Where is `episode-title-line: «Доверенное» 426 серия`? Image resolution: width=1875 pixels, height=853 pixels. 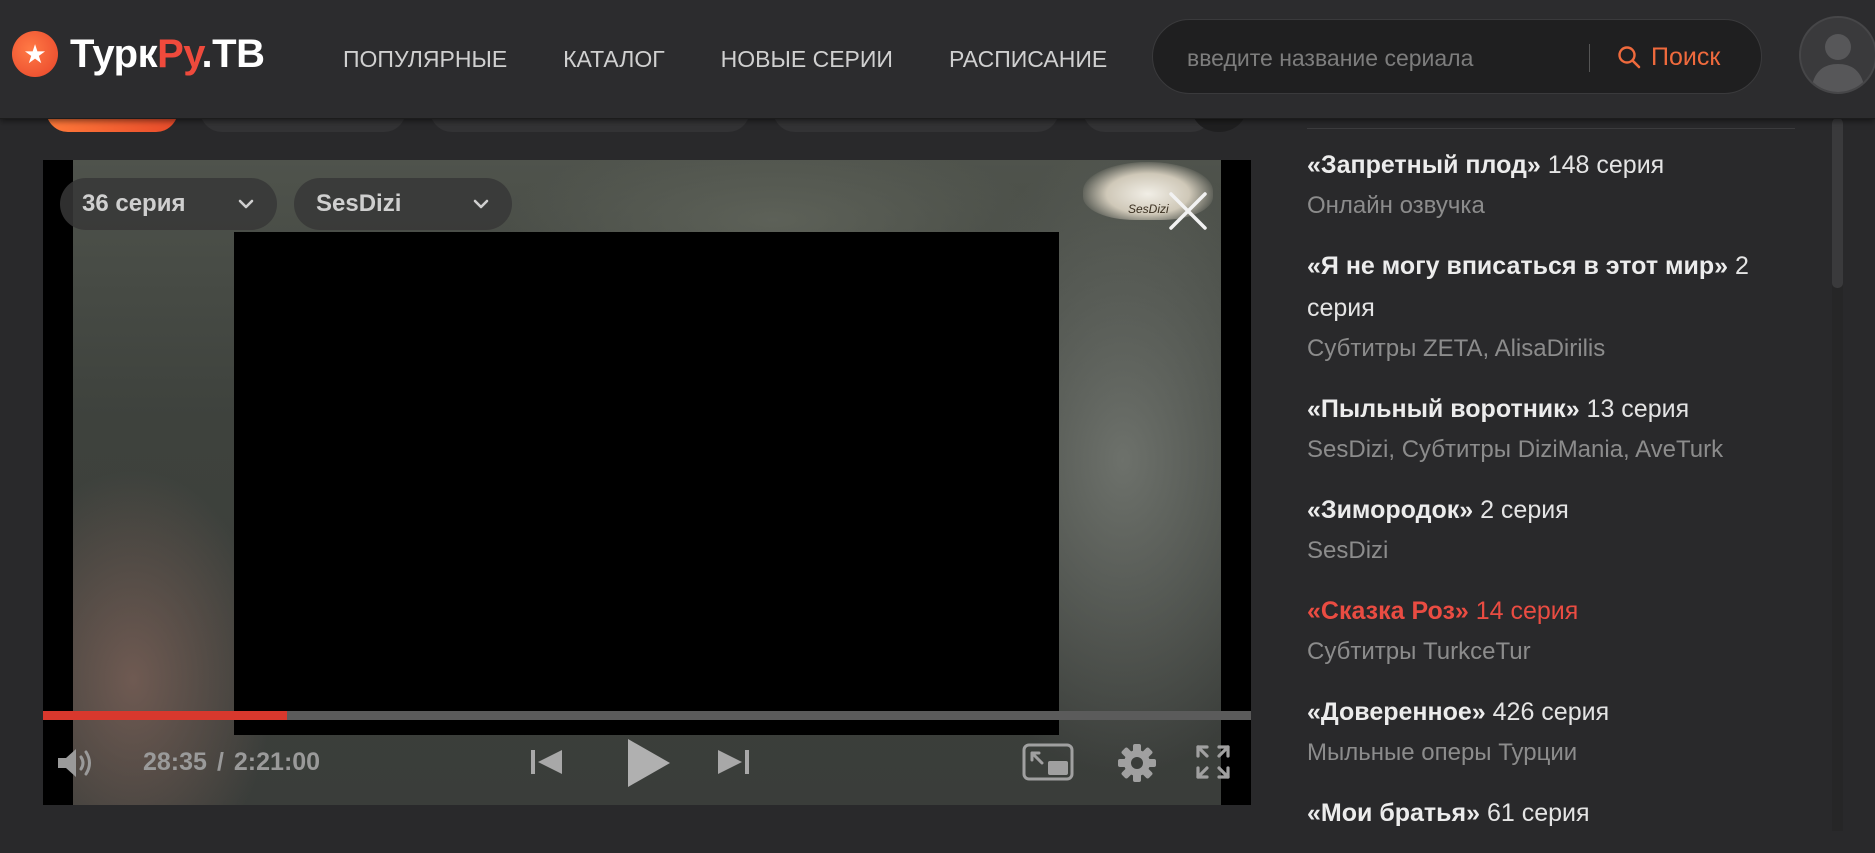
episode-title-line: «Доверенное» 426 серия is located at coordinates (1552, 712).